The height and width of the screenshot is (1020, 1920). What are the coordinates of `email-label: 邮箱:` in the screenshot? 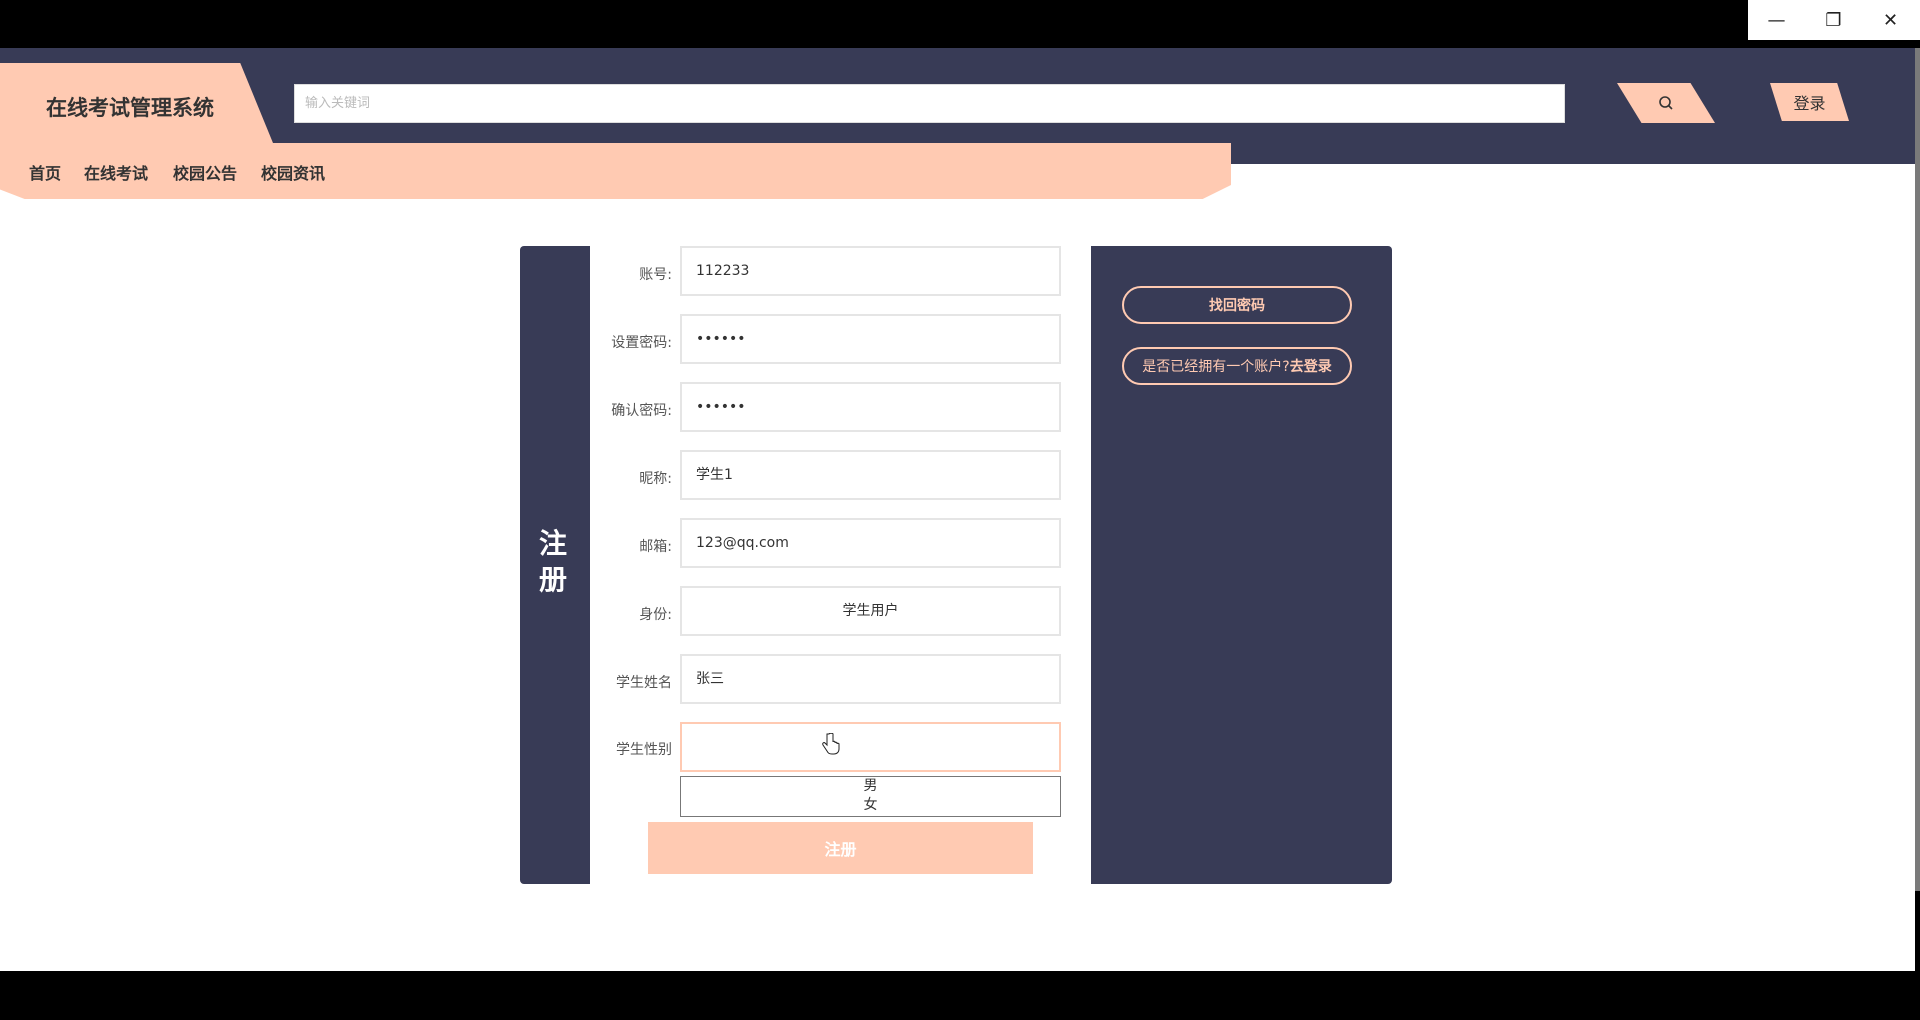 It's located at (655, 547).